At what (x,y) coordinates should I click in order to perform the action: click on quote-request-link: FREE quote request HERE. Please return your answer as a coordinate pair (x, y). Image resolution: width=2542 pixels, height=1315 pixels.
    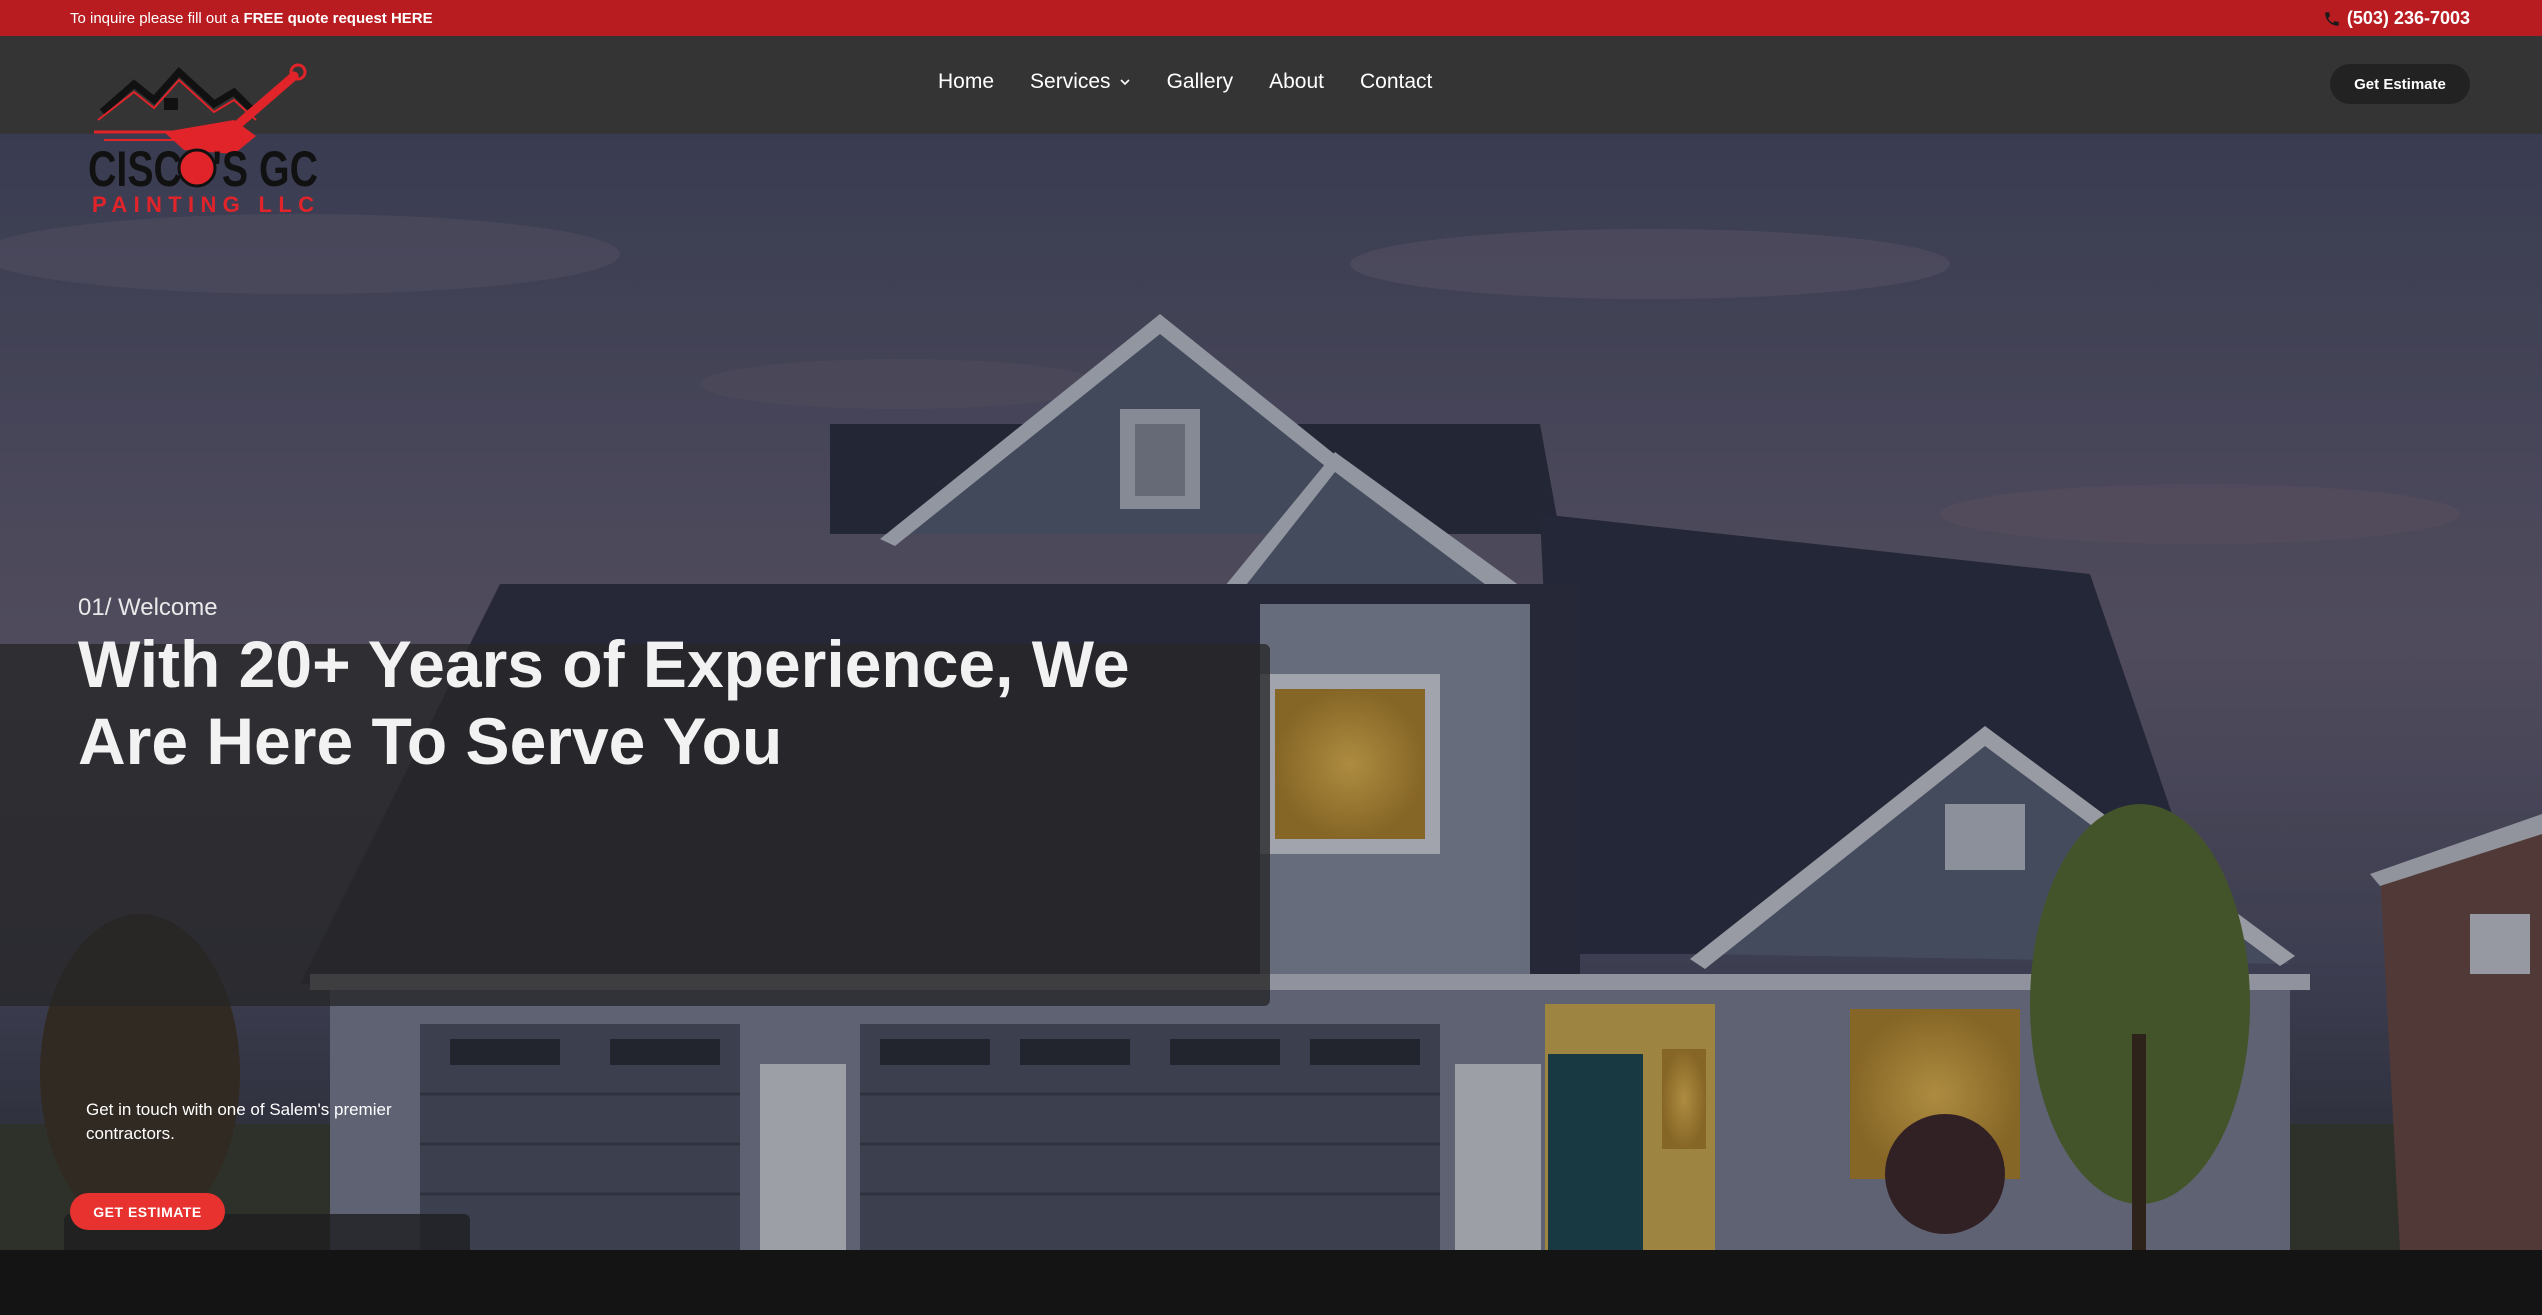
    Looking at the image, I should click on (337, 18).